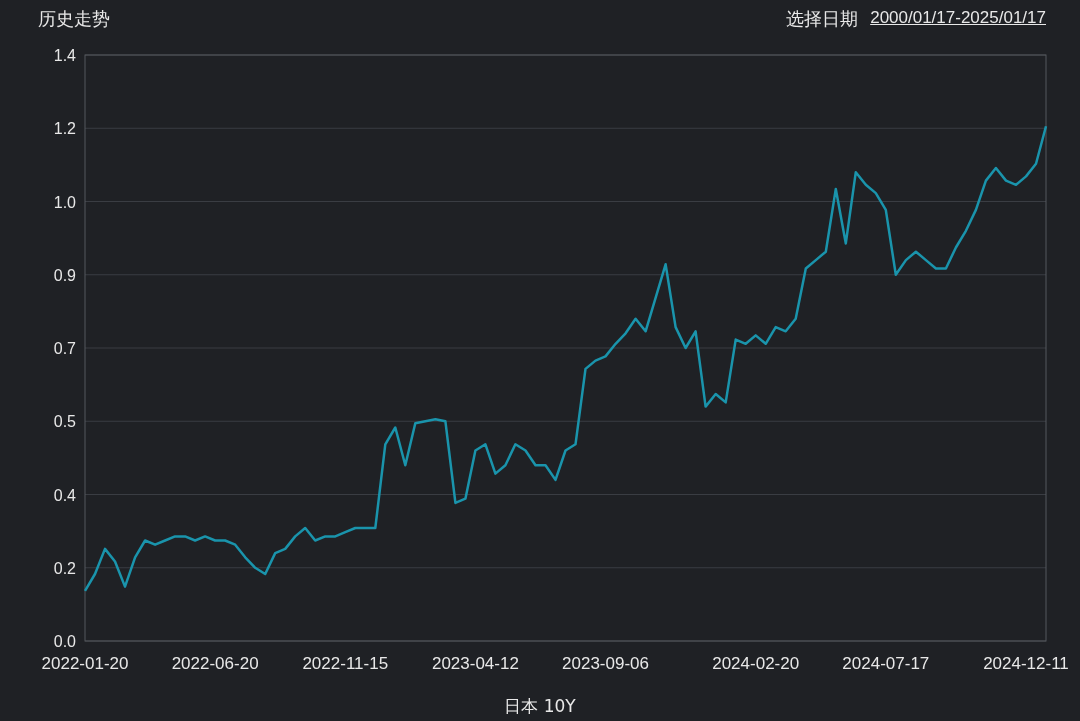 The height and width of the screenshot is (721, 1080). What do you see at coordinates (886, 663) in the screenshot?
I see `x-axis-label: 2024-07-17` at bounding box center [886, 663].